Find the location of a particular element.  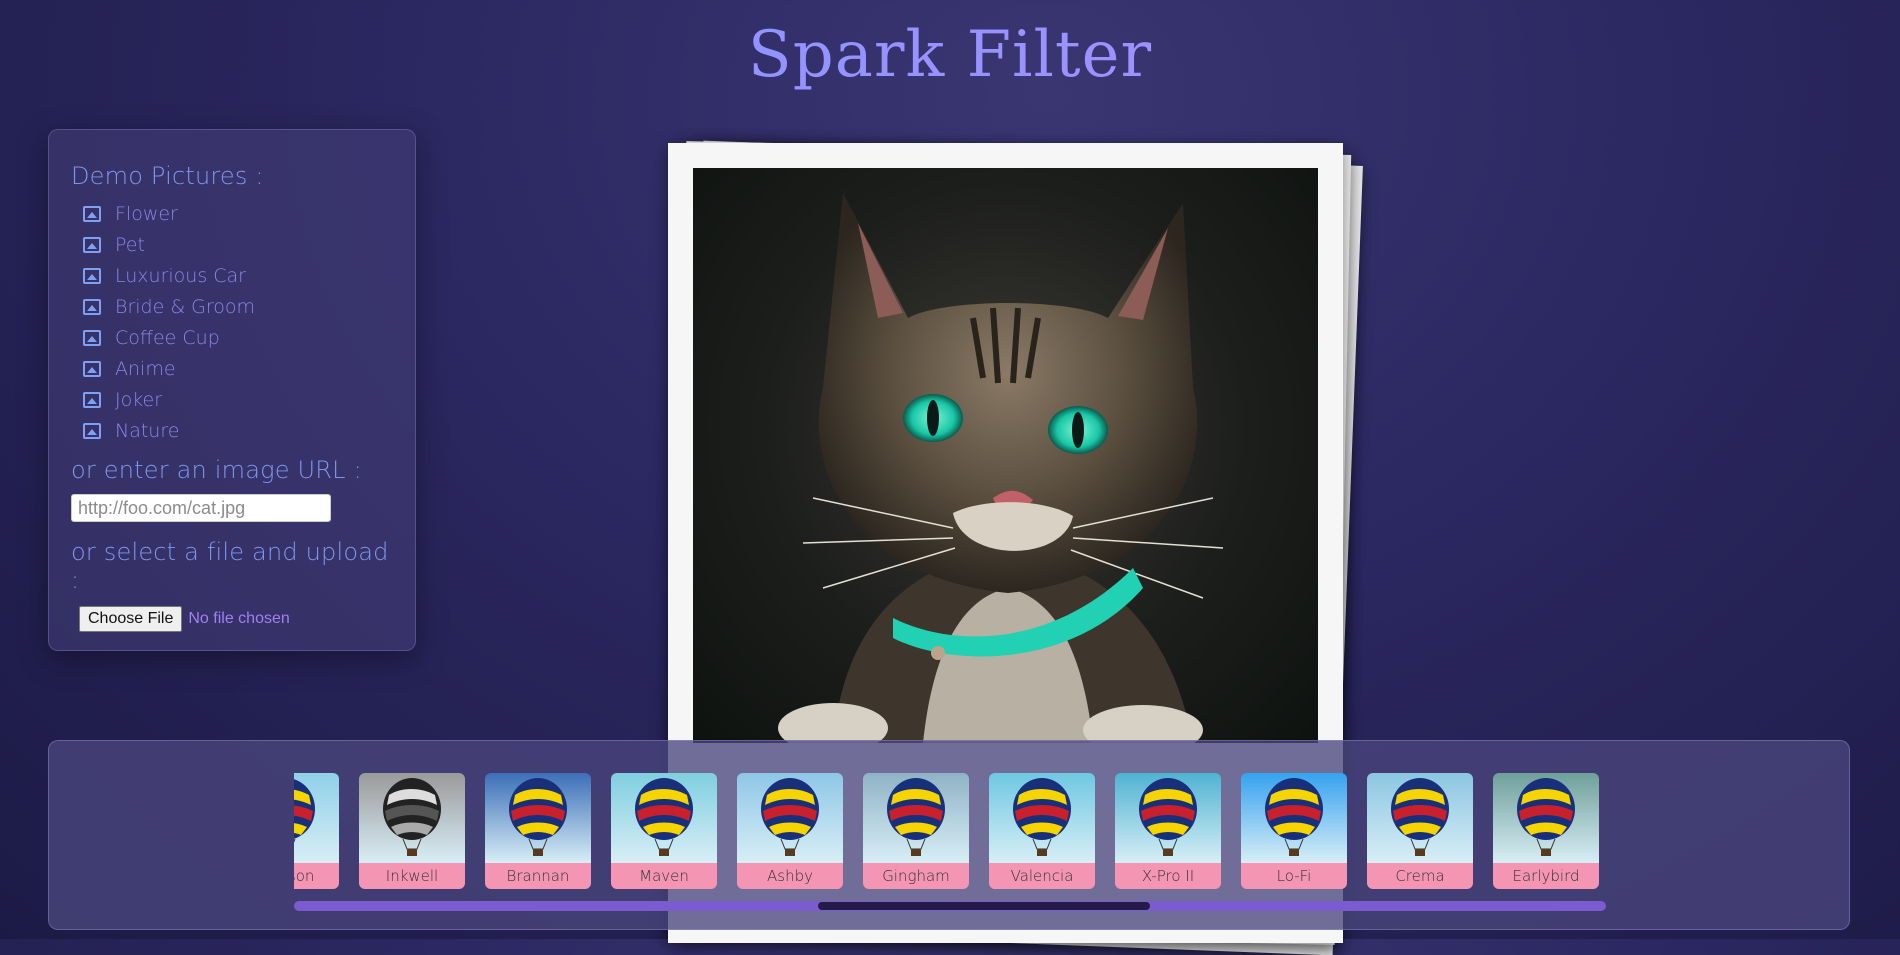

filter-thumb-crema: Crema is located at coordinates (1420, 831).